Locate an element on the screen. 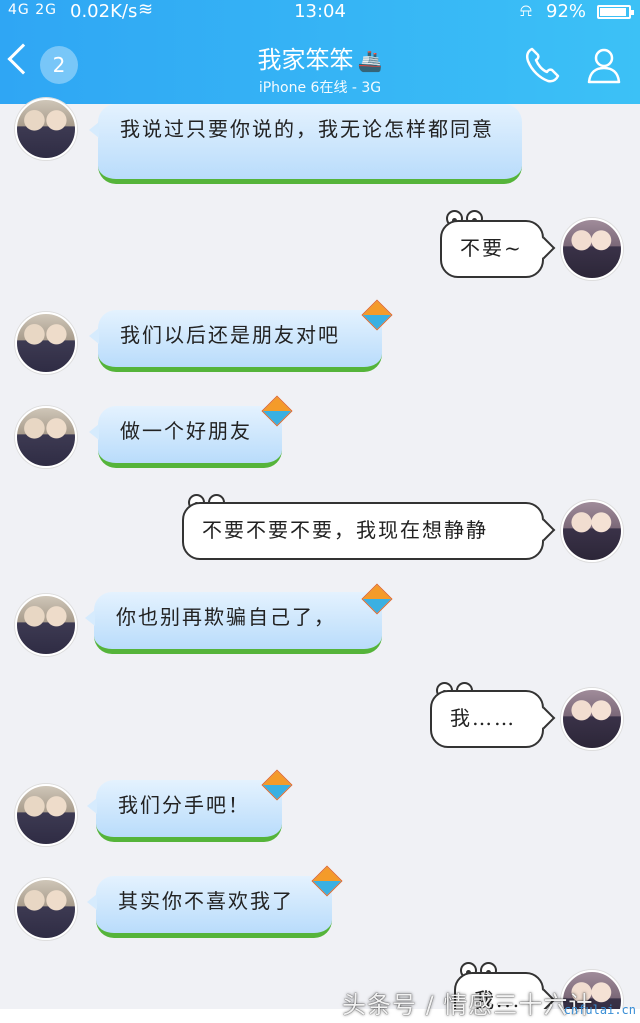 This screenshot has height=1023, width=640. message-bubble-incoming: 我们分手吧！ is located at coordinates (184, 811).